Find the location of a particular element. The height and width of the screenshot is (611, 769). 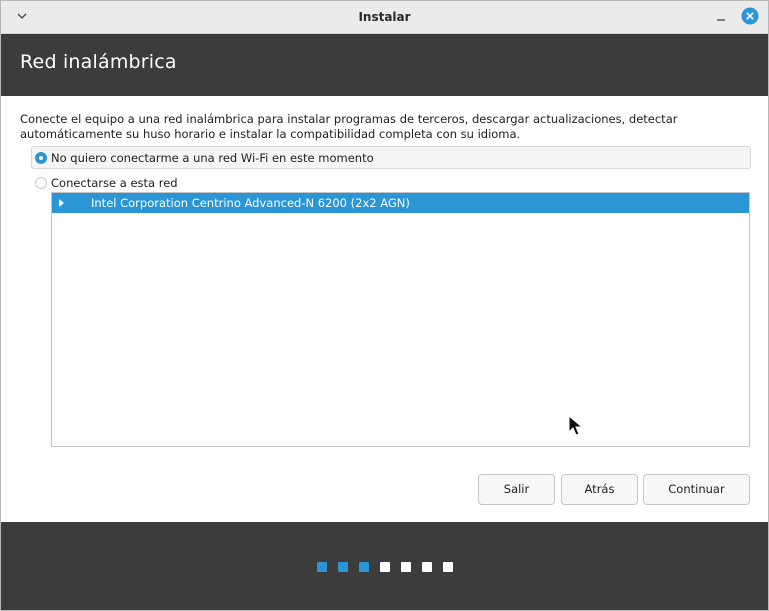

back-button: Atrás is located at coordinates (599, 489).